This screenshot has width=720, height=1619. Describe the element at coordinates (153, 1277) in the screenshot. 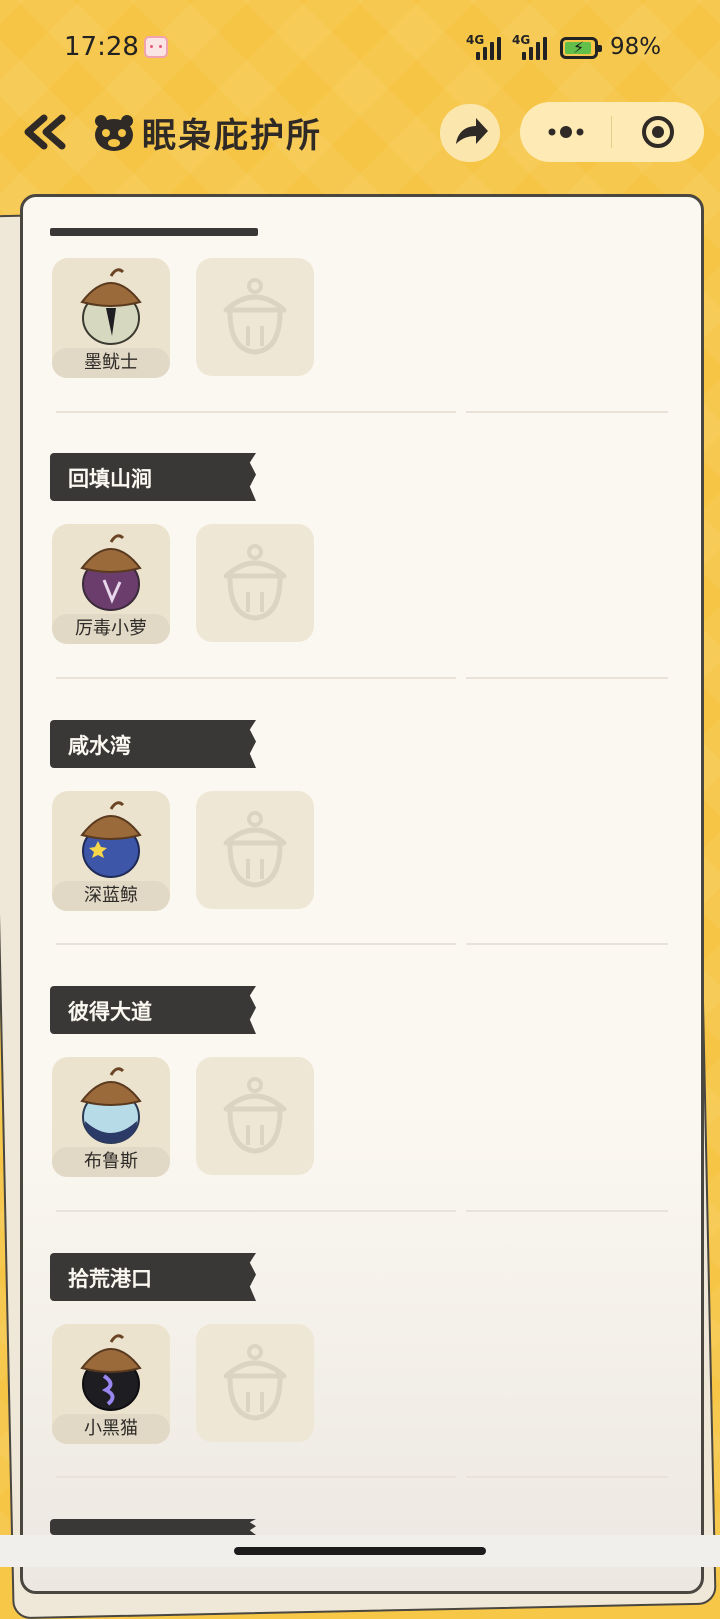

I see `section-title-banner: 拾荒港口` at that location.